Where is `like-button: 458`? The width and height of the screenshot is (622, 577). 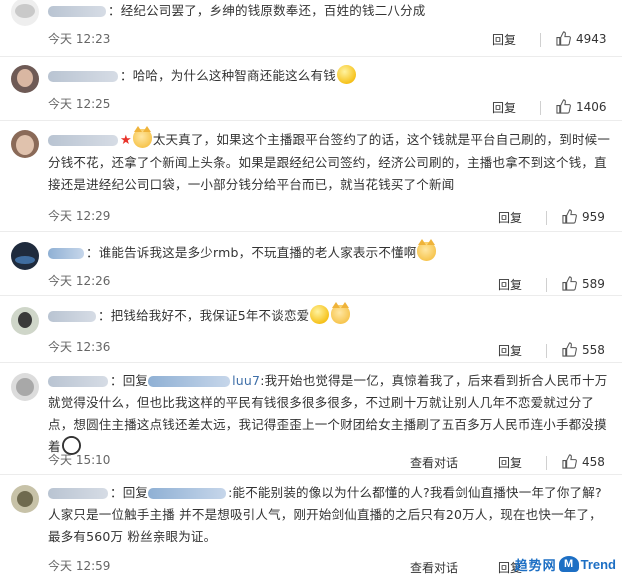 like-button: 458 is located at coordinates (583, 461).